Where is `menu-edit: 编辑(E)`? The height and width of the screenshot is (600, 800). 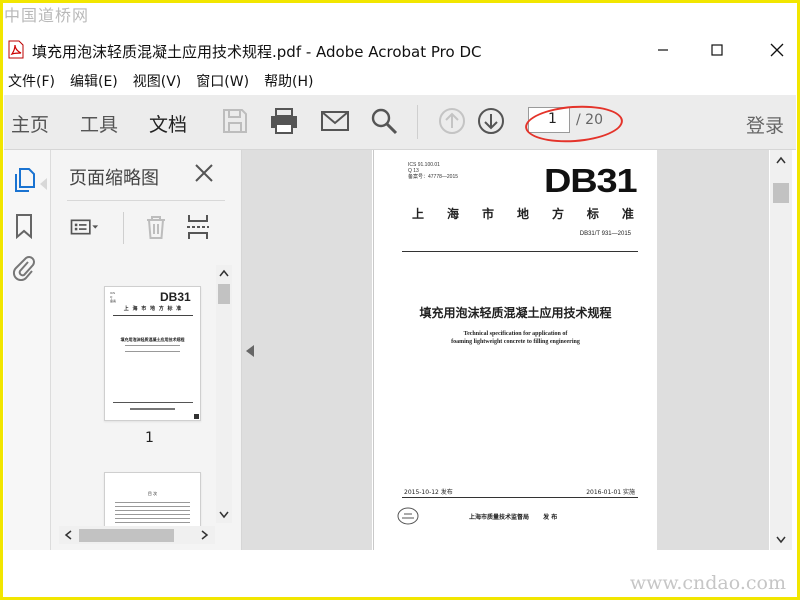
menu-edit: 编辑(E) is located at coordinates (94, 80).